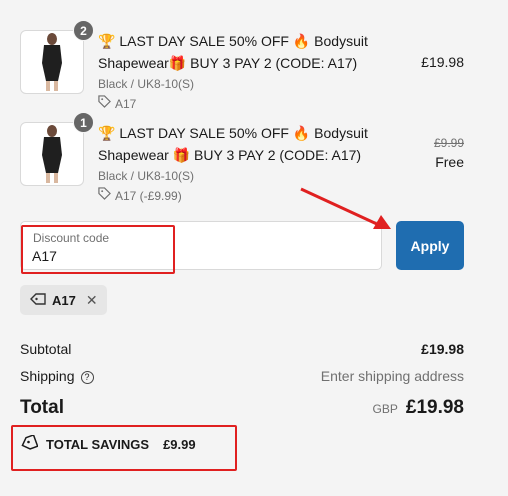 The image size is (508, 496). I want to click on subtotal-label: Subtotal, so click(46, 349).